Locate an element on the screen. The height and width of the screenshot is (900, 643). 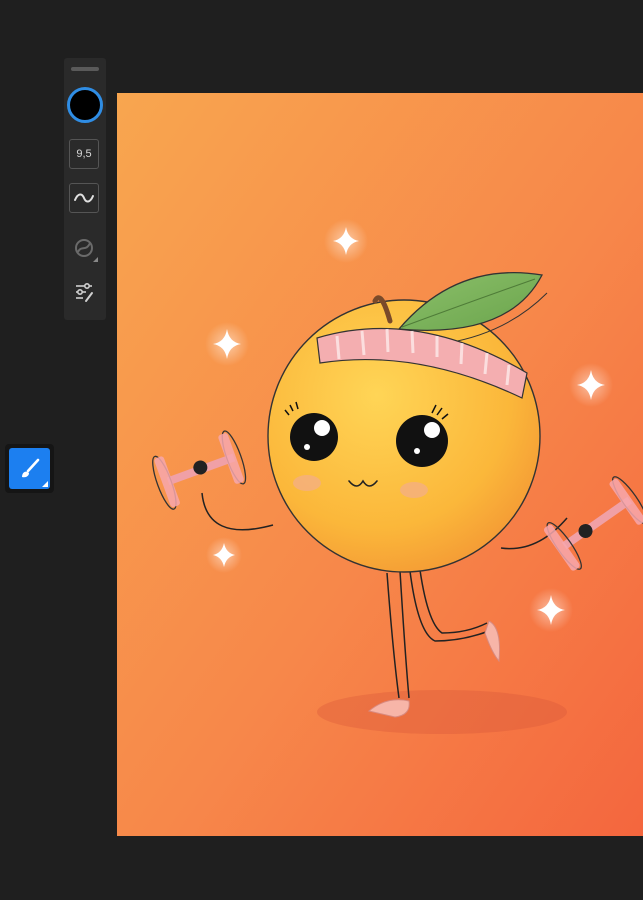
smoothing-wave-icon is located at coordinates (84, 198).